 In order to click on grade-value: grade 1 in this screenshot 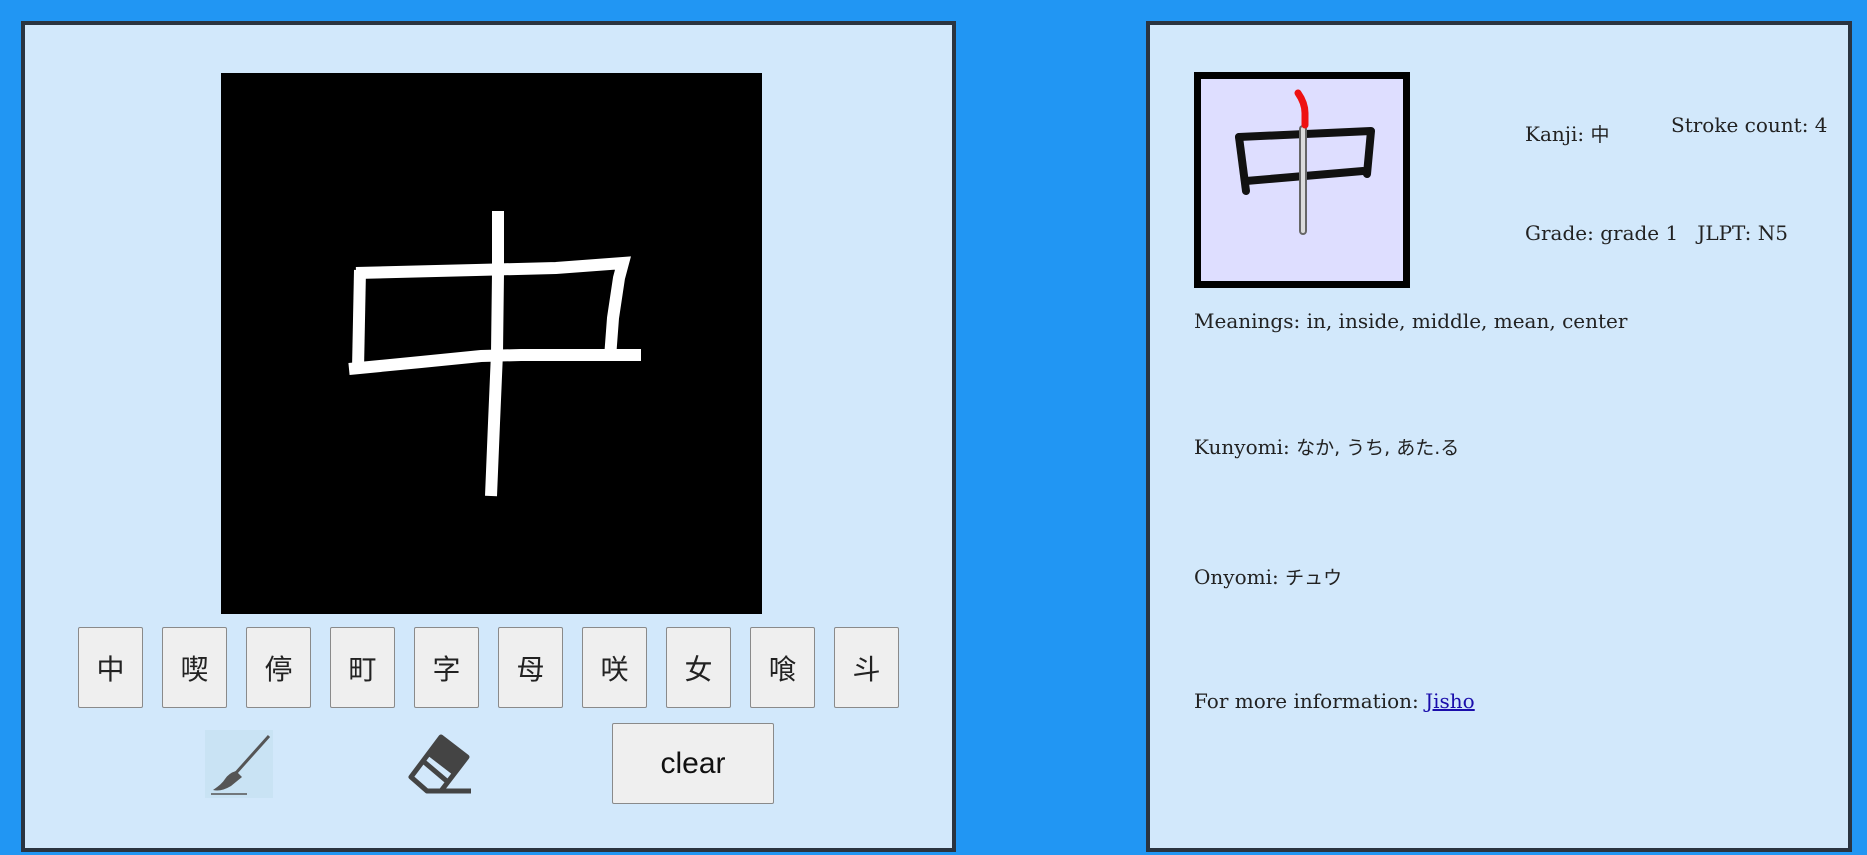, I will do `click(1639, 233)`.